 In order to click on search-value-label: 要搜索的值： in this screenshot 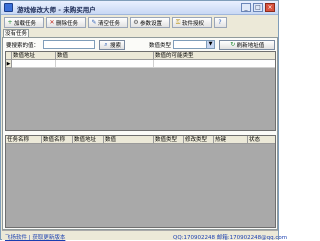, I will do `click(23, 46)`.